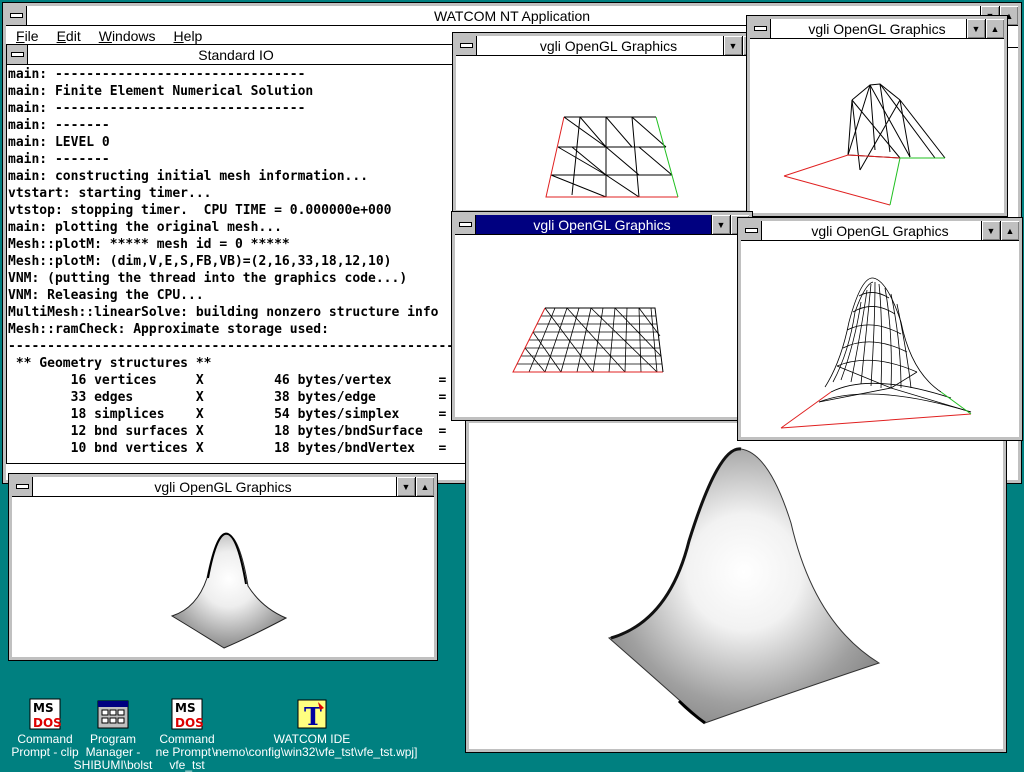 This screenshot has width=1024, height=772. Describe the element at coordinates (312, 714) in the screenshot. I see `watcom-ide-icon: T` at that location.